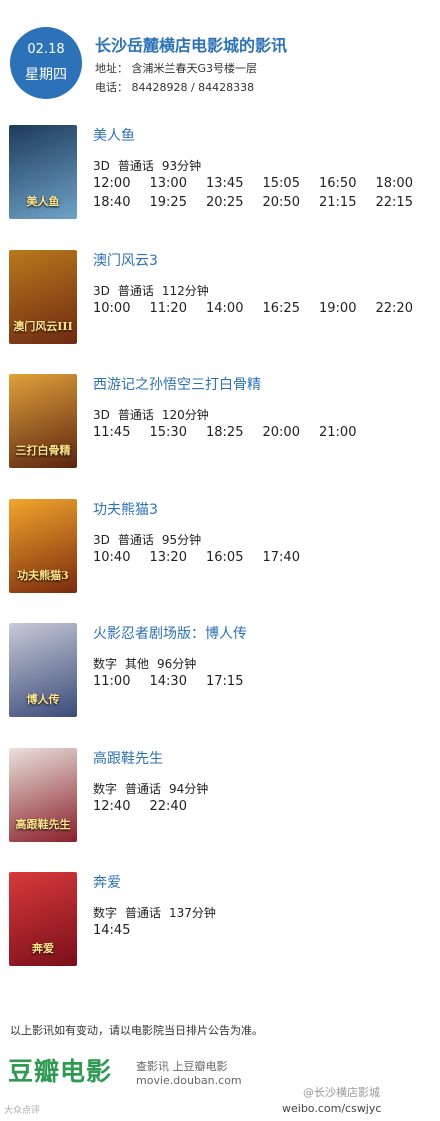 The image size is (440, 1121). What do you see at coordinates (177, 384) in the screenshot?
I see `movie-title: 西游记之孙悟空三打白骨精` at bounding box center [177, 384].